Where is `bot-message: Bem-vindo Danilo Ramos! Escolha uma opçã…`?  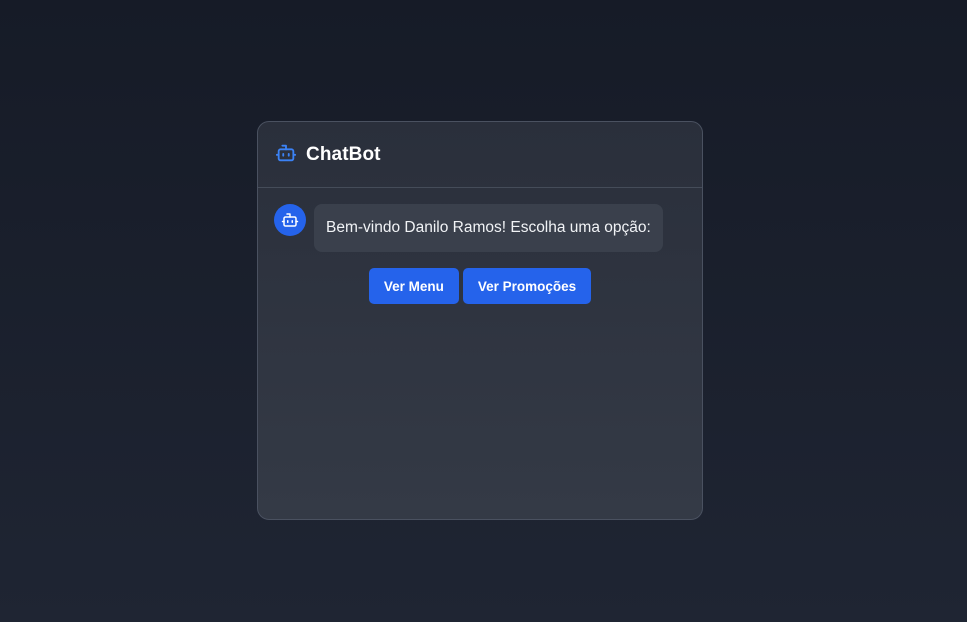
bot-message: Bem-vindo Danilo Ramos! Escolha uma opçã… is located at coordinates (480, 228).